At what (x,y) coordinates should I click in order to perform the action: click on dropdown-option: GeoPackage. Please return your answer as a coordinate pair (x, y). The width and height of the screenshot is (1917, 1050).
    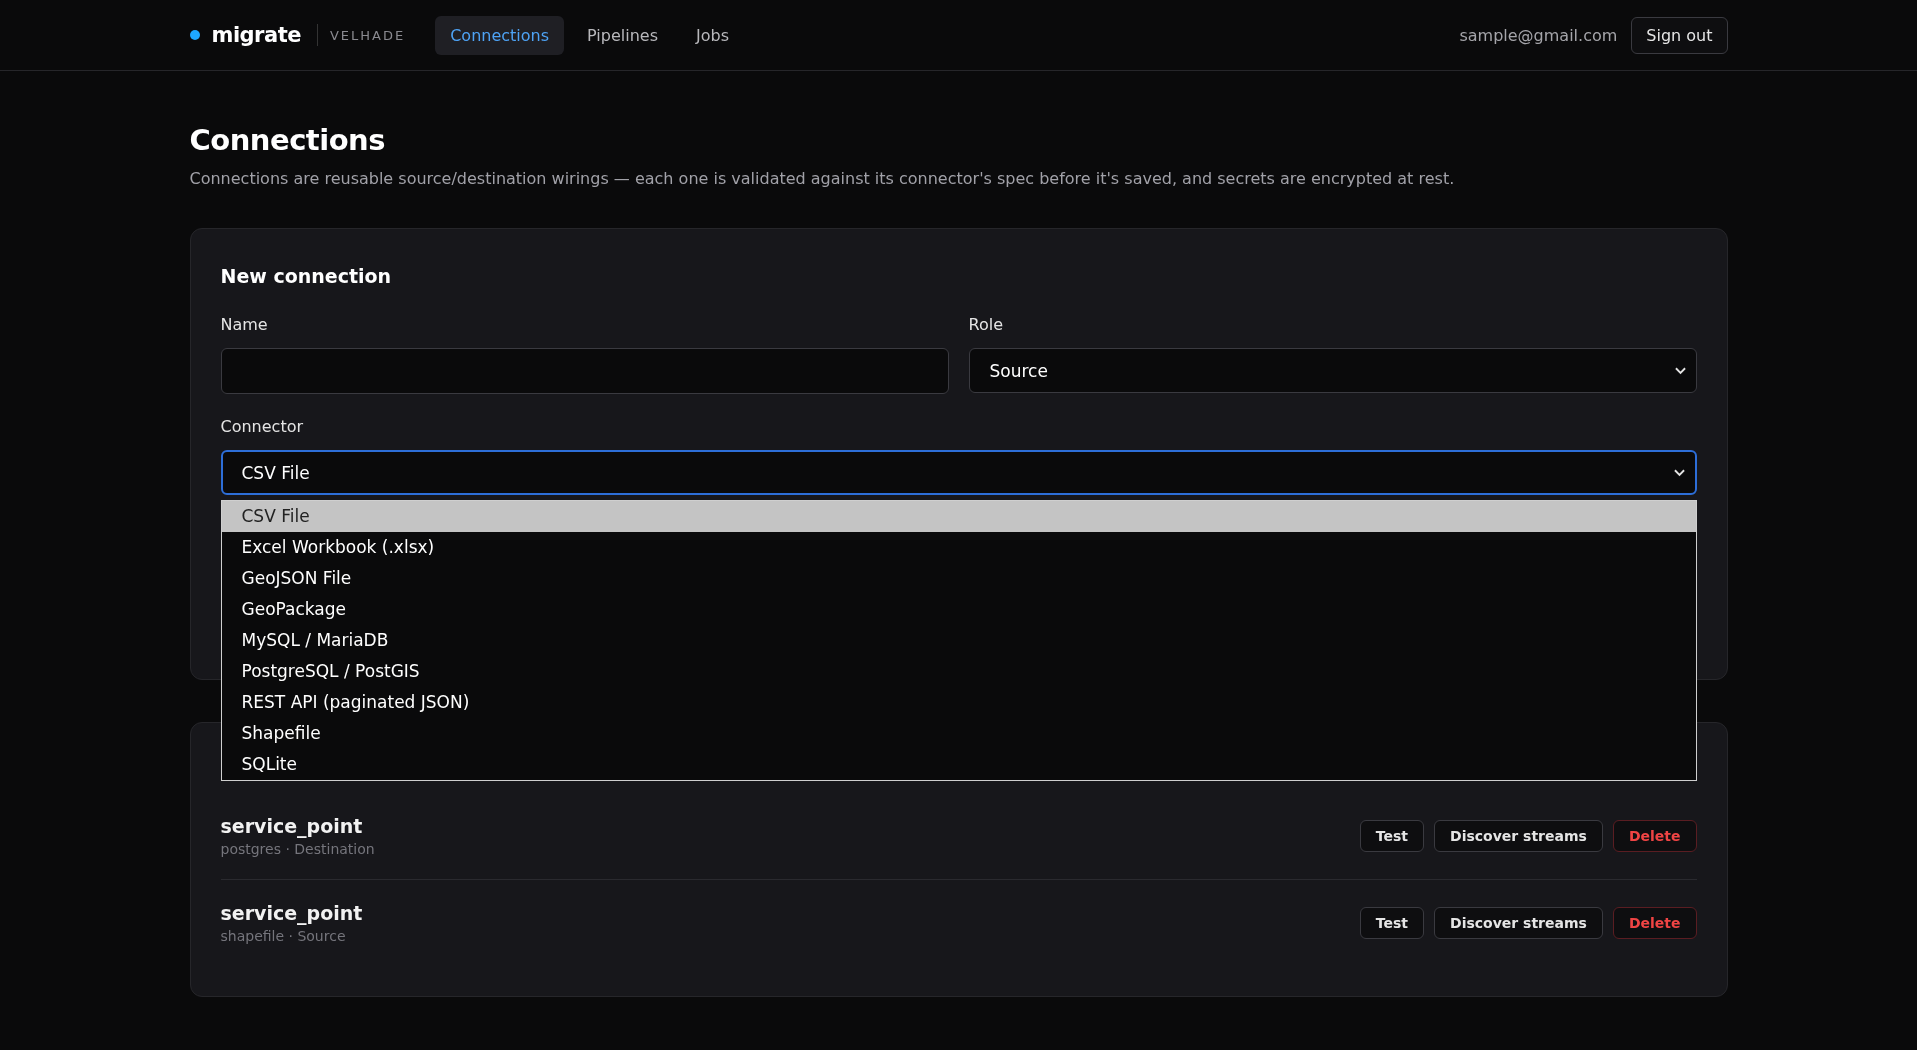
    Looking at the image, I should click on (958, 609).